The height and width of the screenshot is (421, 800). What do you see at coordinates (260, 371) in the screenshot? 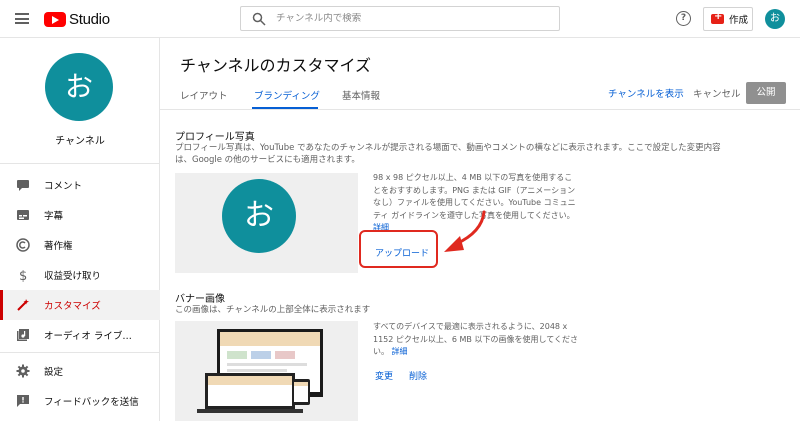
I see `devices-illustration` at bounding box center [260, 371].